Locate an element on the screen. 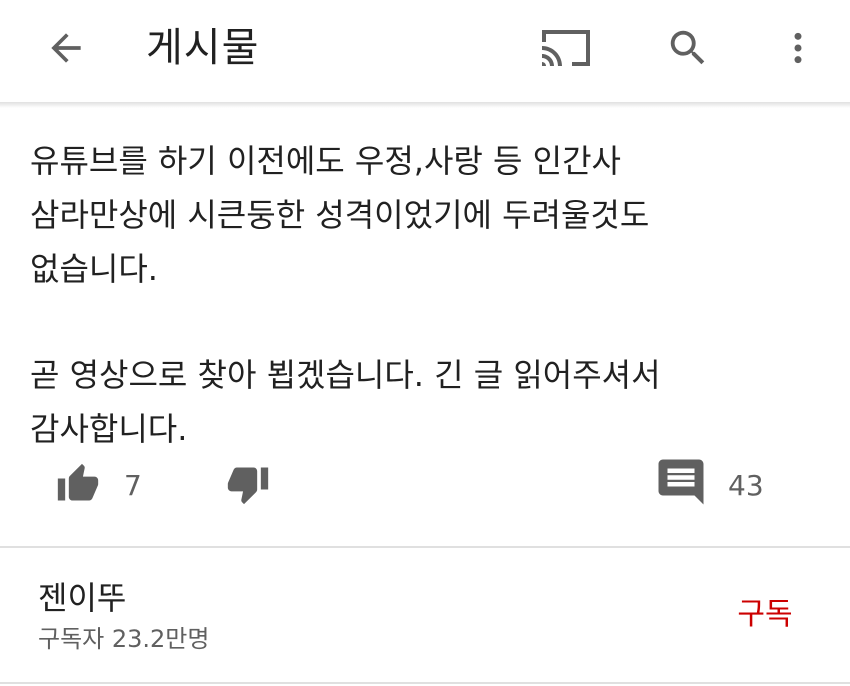  post-text-line: 삼라만상에 시큰둥한 성격이었기에 두려울것도 is located at coordinates (340, 215).